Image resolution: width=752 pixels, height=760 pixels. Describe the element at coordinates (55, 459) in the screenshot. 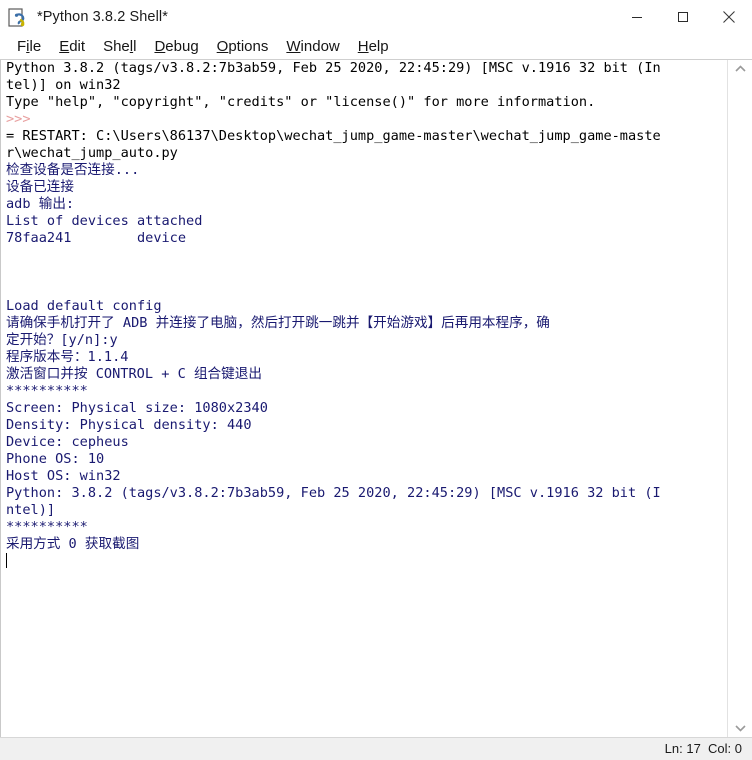

I see `console-line: Phone OS: 10` at that location.